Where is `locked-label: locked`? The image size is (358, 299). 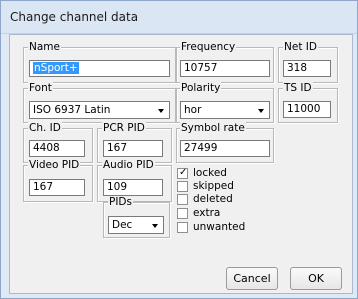 locked-label: locked is located at coordinates (210, 173).